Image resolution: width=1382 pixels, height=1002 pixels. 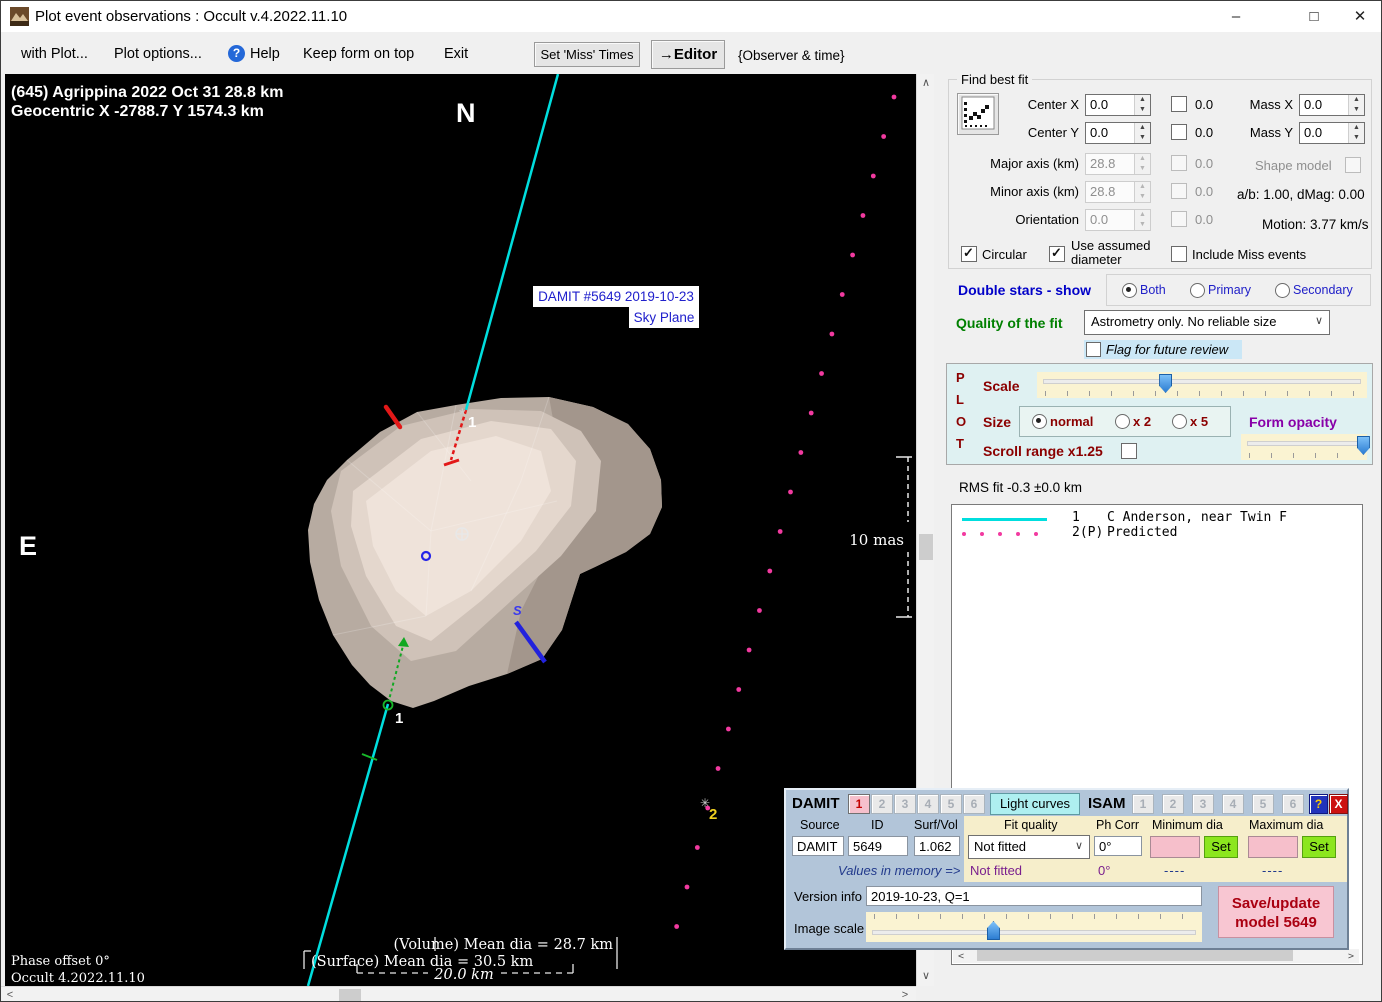 I want to click on mass-x-label: Mass X, so click(x=1271, y=104).